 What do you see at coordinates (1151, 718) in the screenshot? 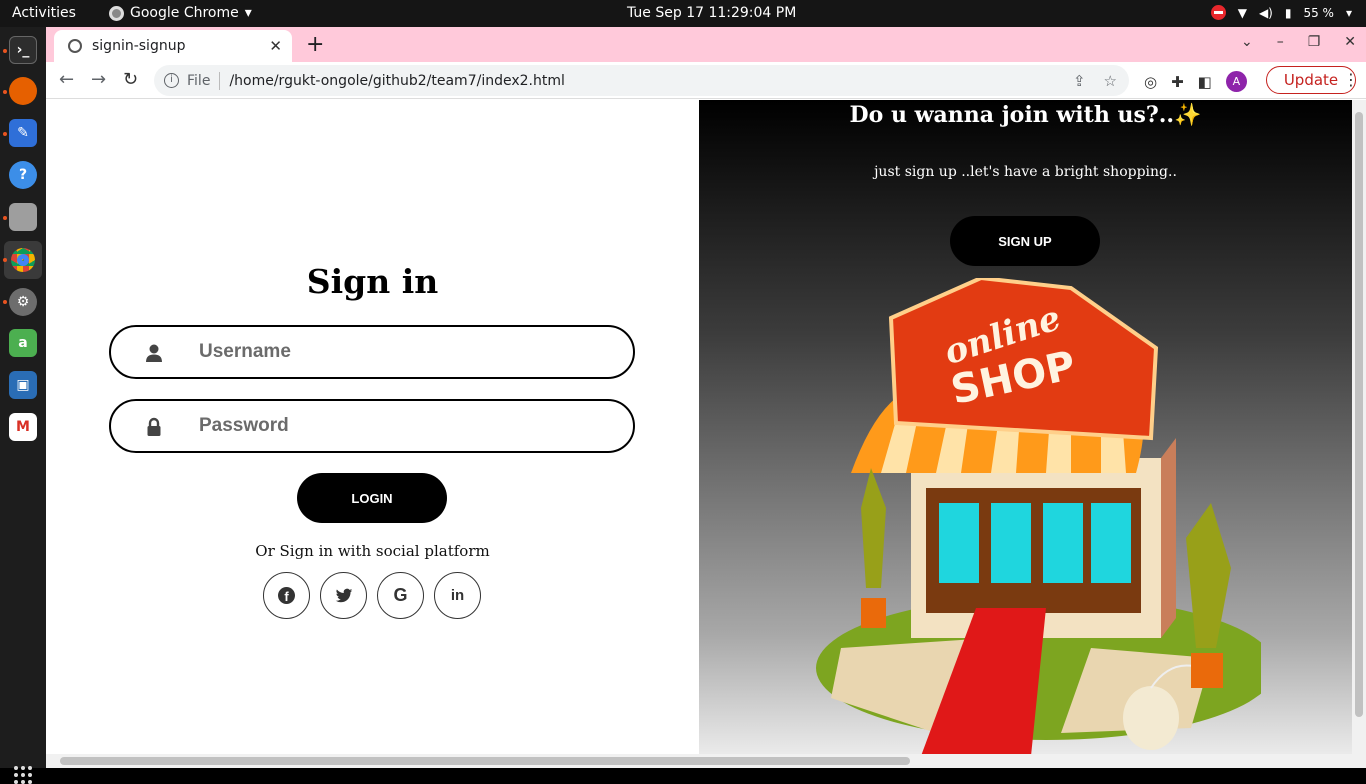
I see `mouse` at bounding box center [1151, 718].